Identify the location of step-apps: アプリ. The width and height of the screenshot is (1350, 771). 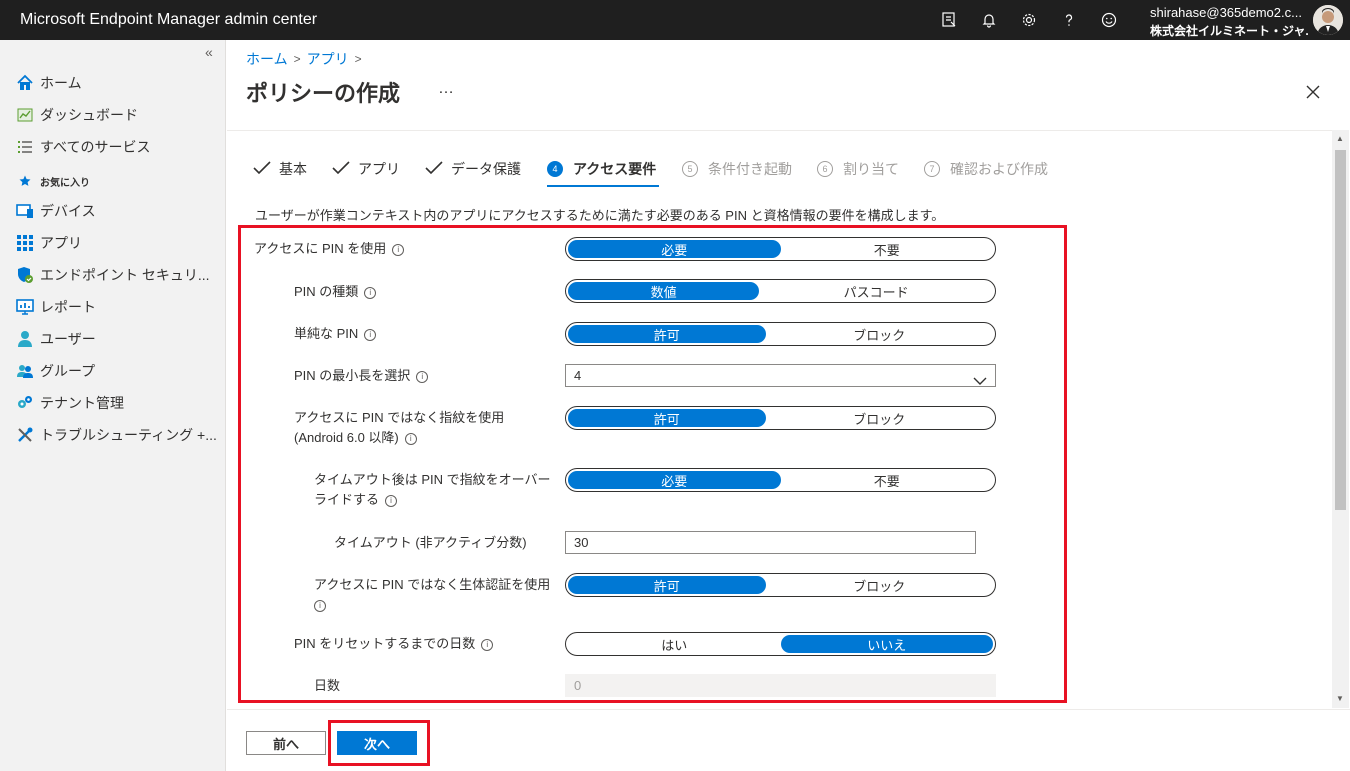
(366, 169).